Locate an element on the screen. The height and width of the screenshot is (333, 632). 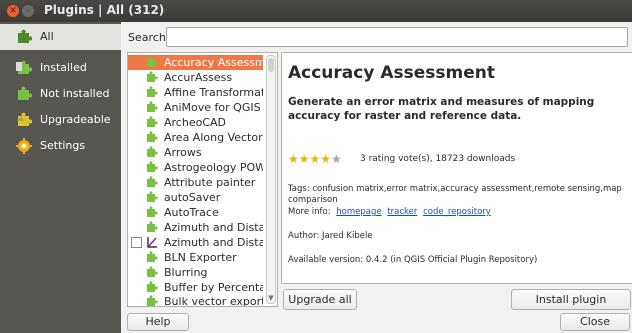
star-empty-icon: ★ is located at coordinates (336, 159).